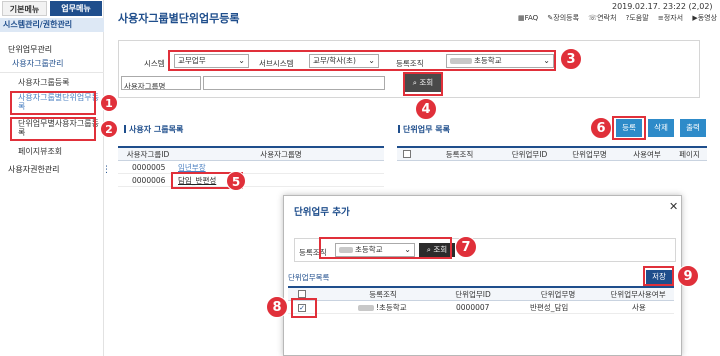 This screenshot has width=720, height=356. Describe the element at coordinates (670, 18) in the screenshot. I see `manual-link: ≡정자서` at that location.